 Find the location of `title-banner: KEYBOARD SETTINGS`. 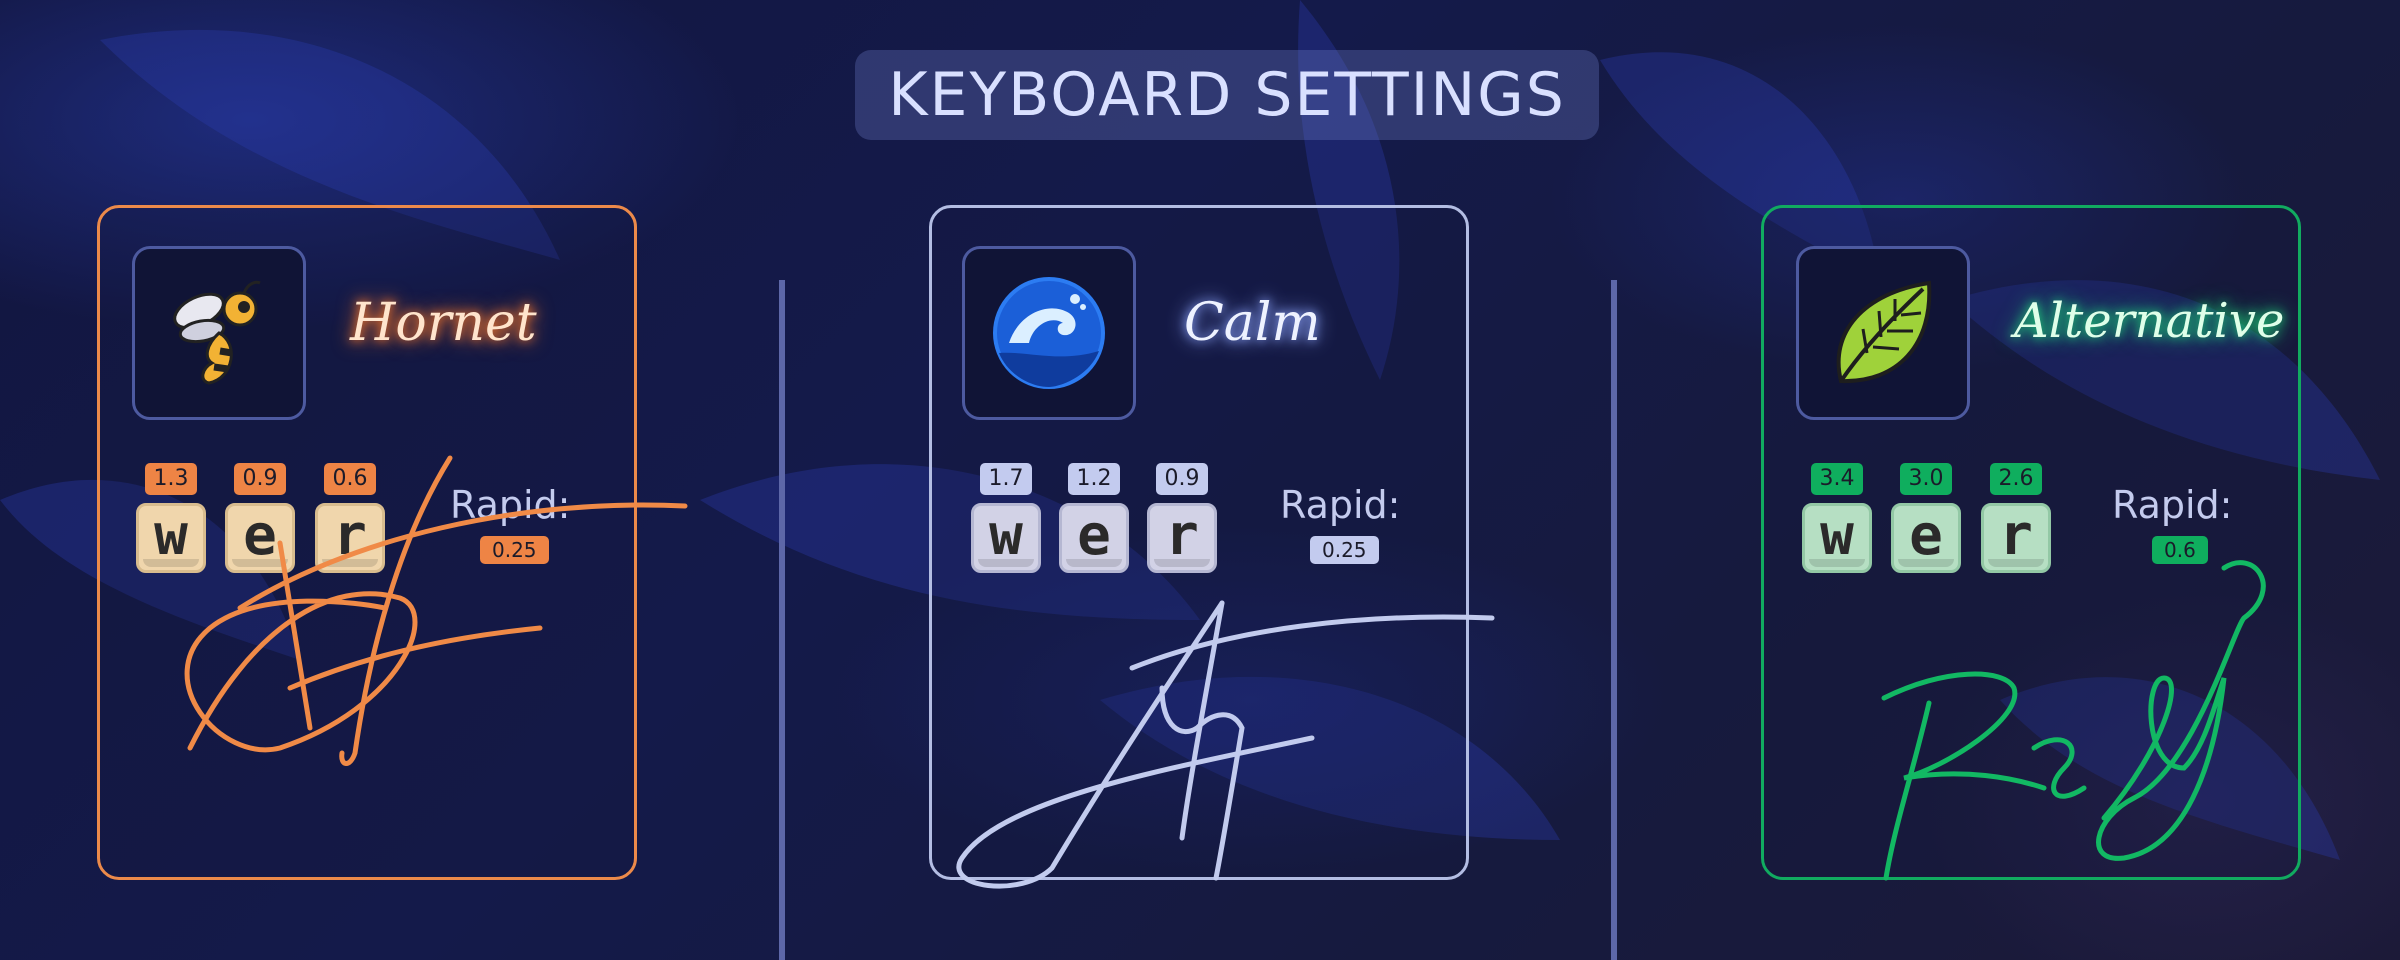

title-banner: KEYBOARD SETTINGS is located at coordinates (1227, 95).